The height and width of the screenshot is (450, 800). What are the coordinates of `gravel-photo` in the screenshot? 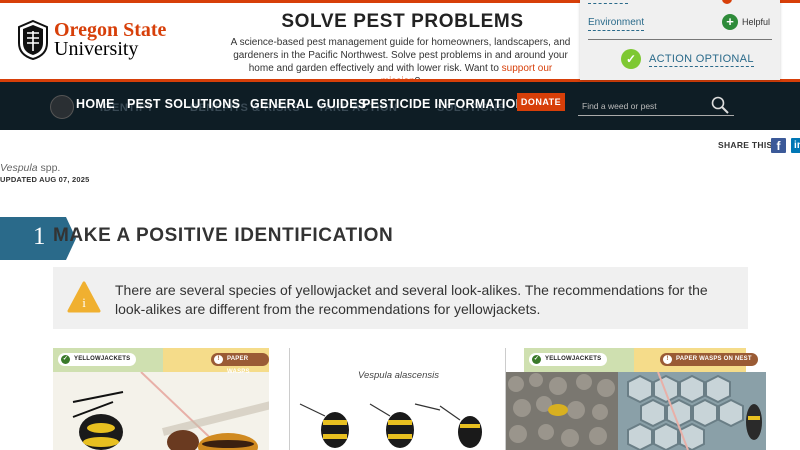 It's located at (562, 411).